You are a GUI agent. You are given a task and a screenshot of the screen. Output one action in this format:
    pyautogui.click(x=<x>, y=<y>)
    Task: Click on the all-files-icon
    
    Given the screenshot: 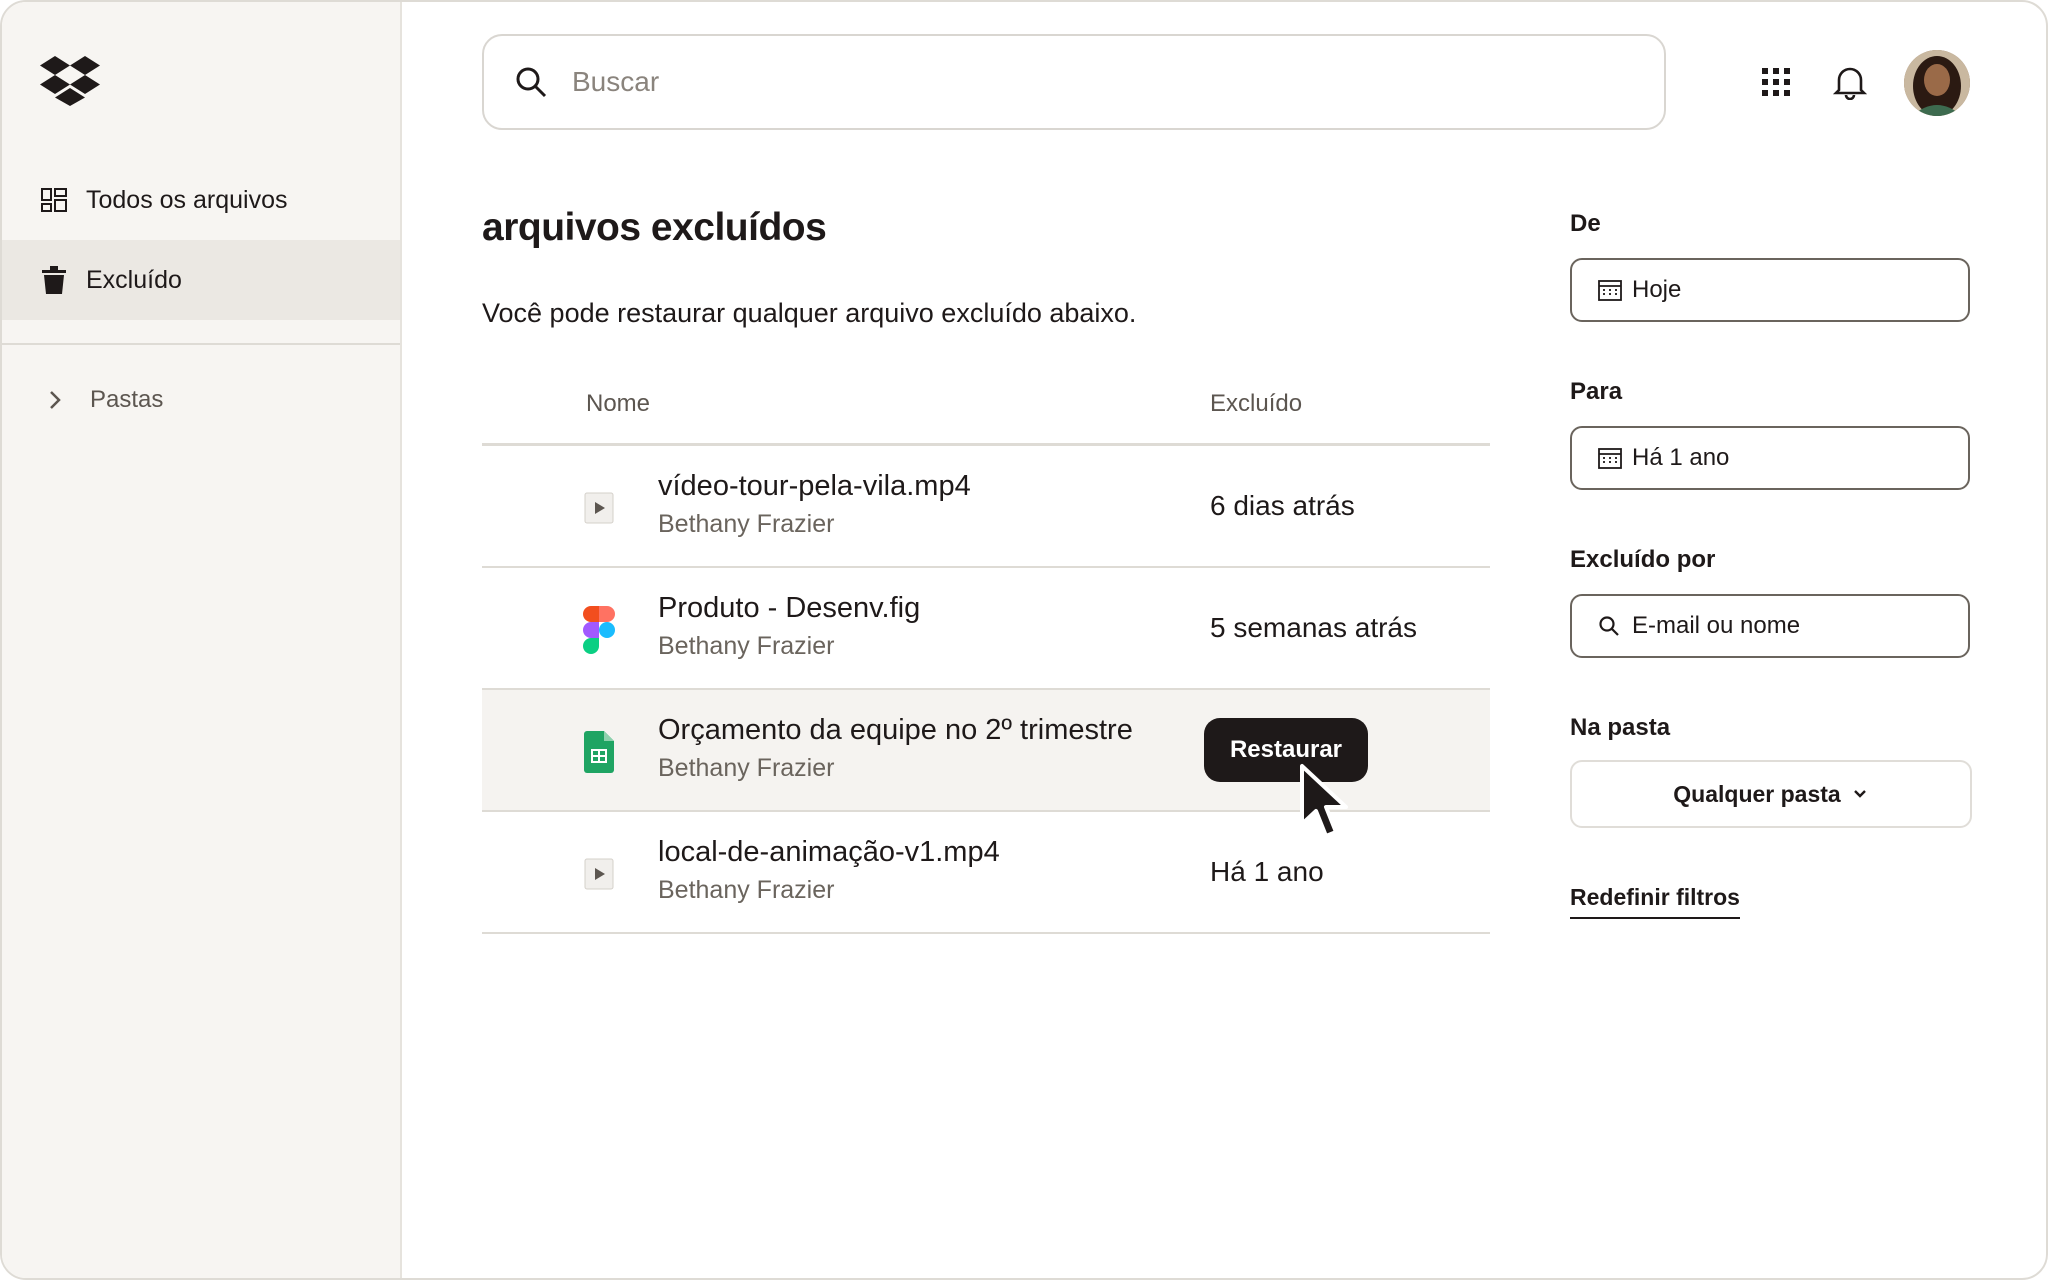 What is the action you would take?
    pyautogui.click(x=54, y=200)
    